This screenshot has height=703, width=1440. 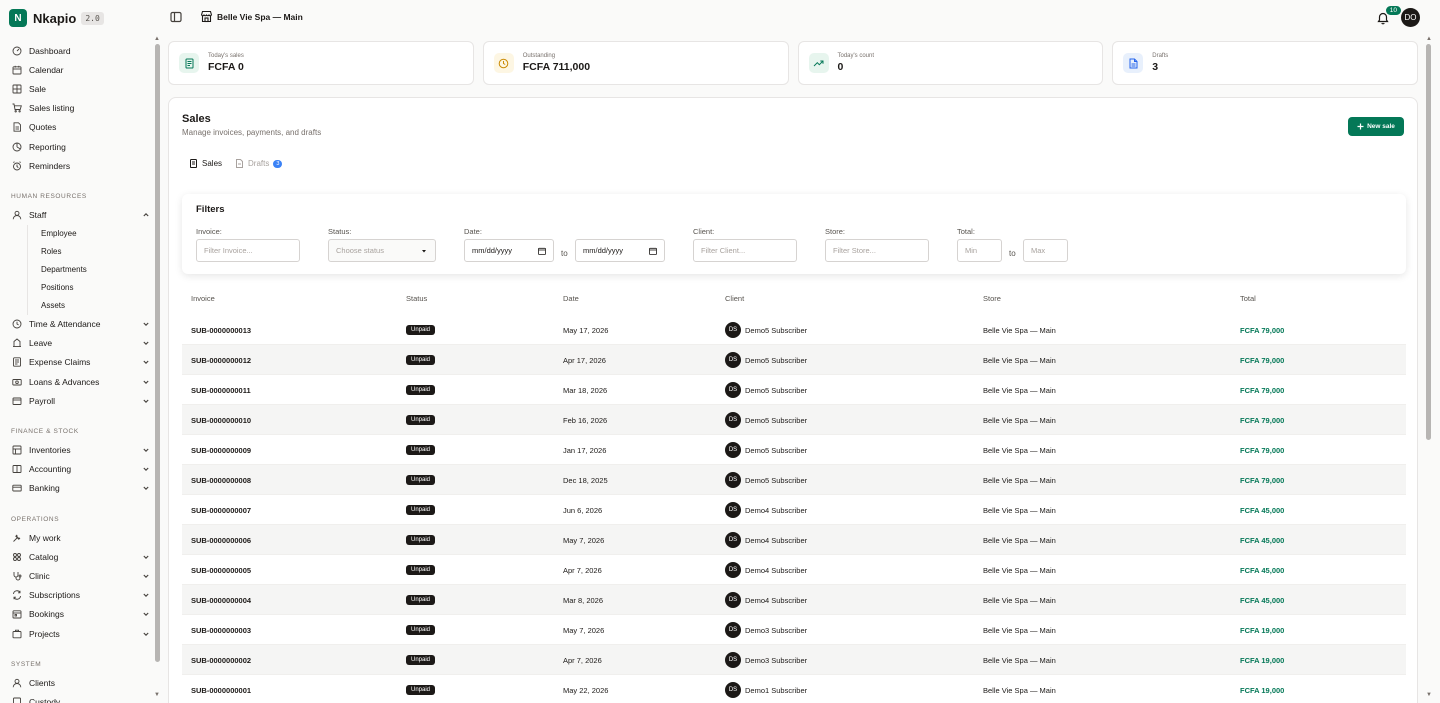 What do you see at coordinates (81, 362) in the screenshot?
I see `sidebar-item-expense-claims: Expense Claims` at bounding box center [81, 362].